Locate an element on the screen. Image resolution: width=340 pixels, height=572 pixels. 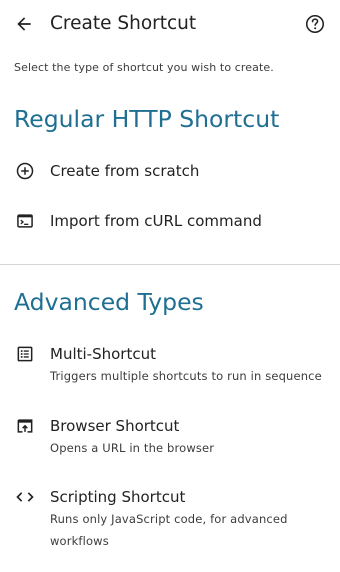
back-button is located at coordinates (24, 24).